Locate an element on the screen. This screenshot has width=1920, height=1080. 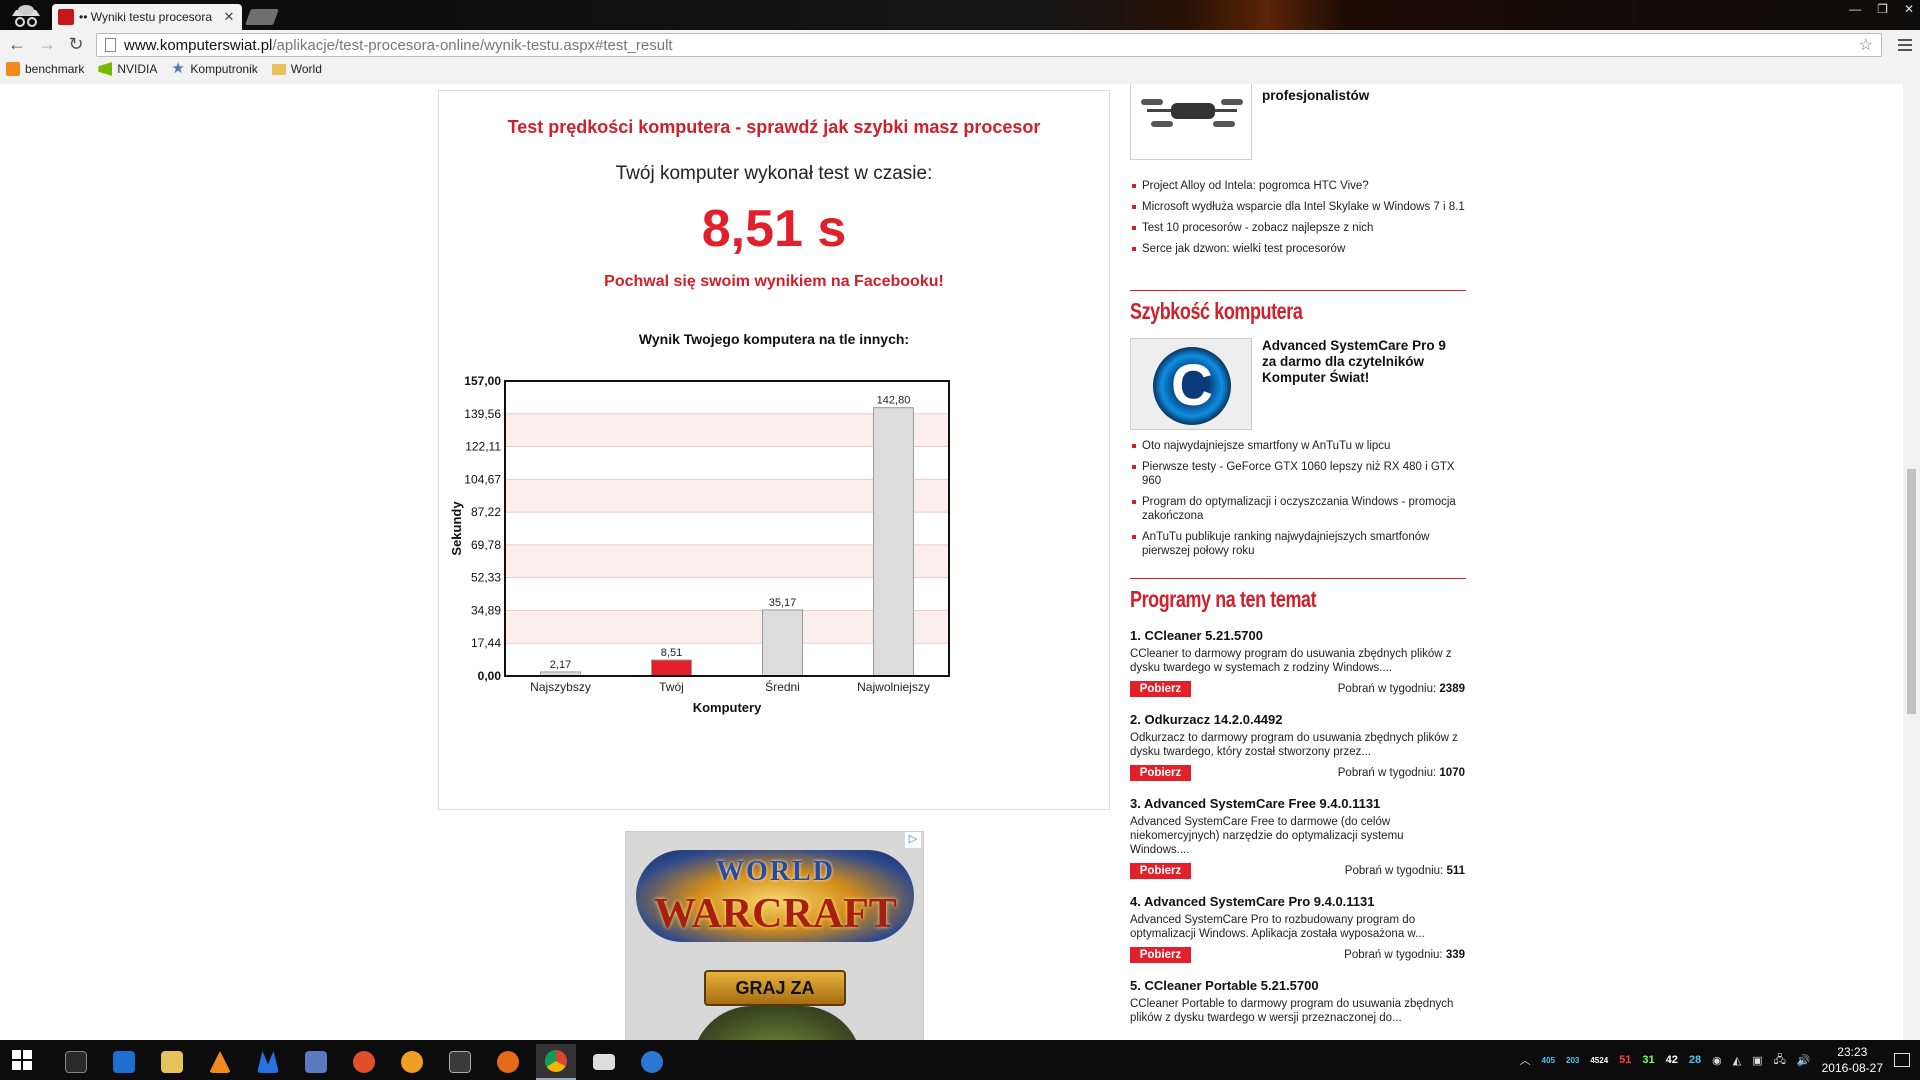
bookmark-star-icon: ☆ is located at coordinates (1866, 45).